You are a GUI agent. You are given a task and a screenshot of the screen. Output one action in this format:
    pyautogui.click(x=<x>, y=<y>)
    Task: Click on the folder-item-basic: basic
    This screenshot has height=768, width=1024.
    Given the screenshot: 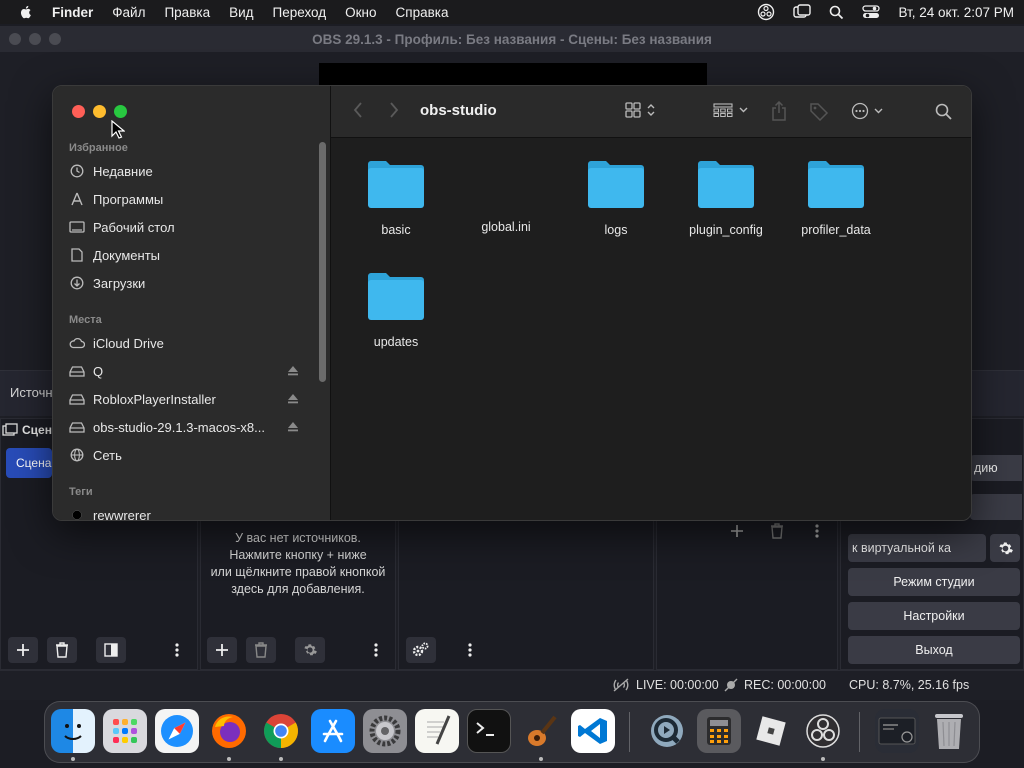 What is the action you would take?
    pyautogui.click(x=396, y=197)
    